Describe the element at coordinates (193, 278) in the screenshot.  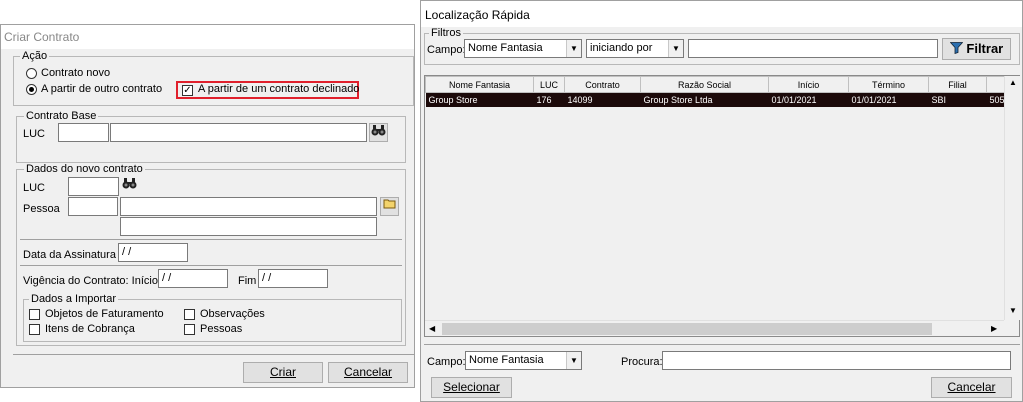
I see `vigencia-inicio-input: / /` at that location.